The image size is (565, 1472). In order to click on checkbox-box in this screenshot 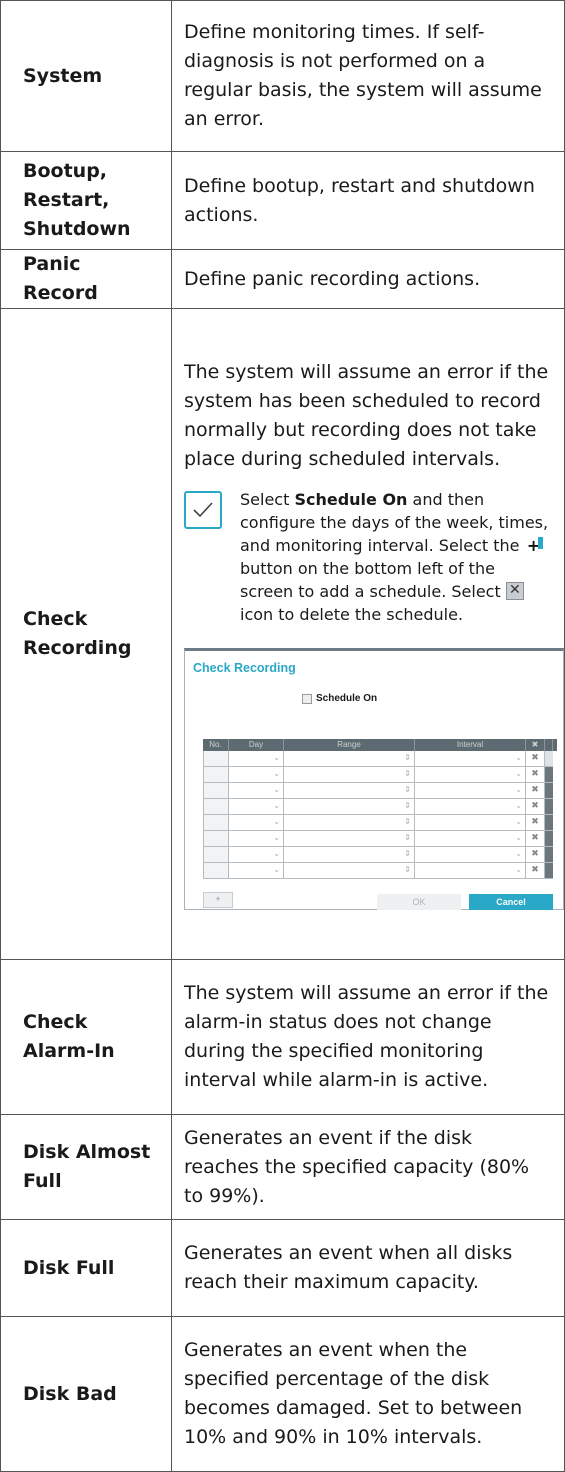, I will do `click(307, 698)`.